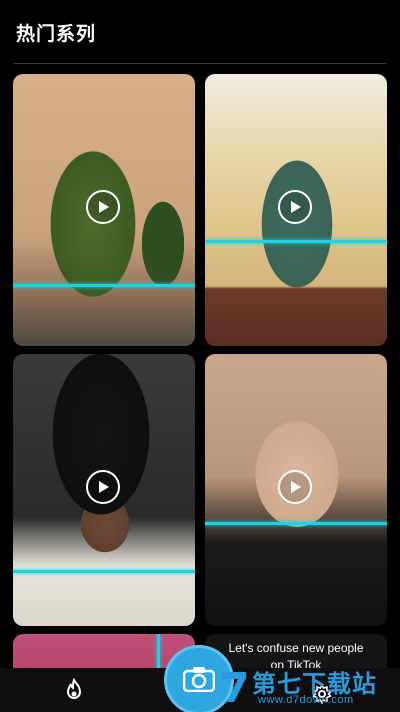 This screenshot has width=400, height=712. What do you see at coordinates (56, 34) in the screenshot?
I see `page-title: 热门系列` at bounding box center [56, 34].